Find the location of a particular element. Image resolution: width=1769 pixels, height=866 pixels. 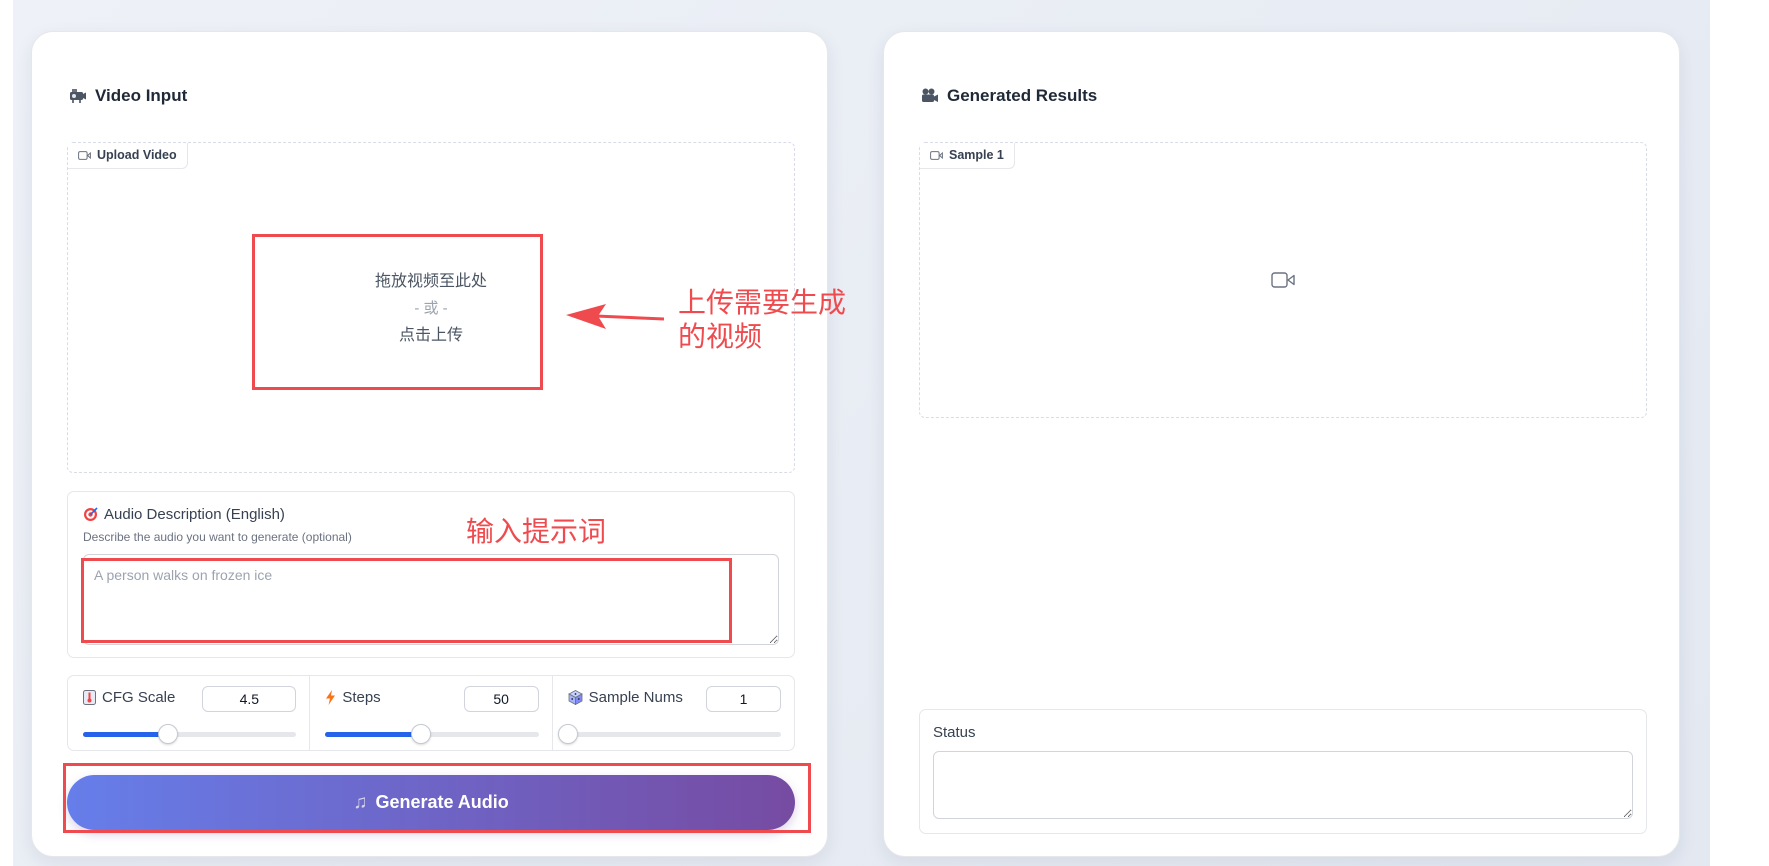

sample-1-video: Sample 1 is located at coordinates (1283, 280).